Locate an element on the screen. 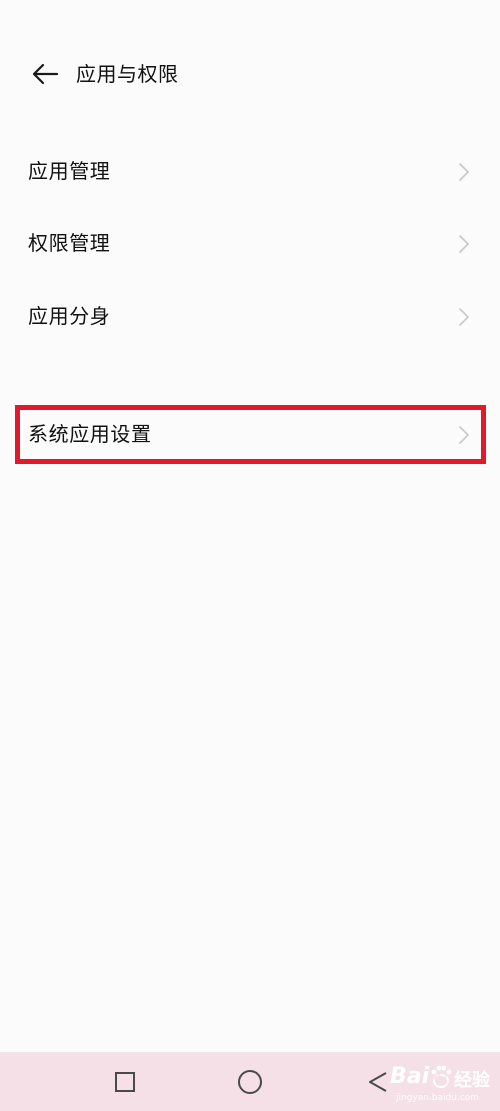  page-title: 应用与权限 is located at coordinates (127, 74).